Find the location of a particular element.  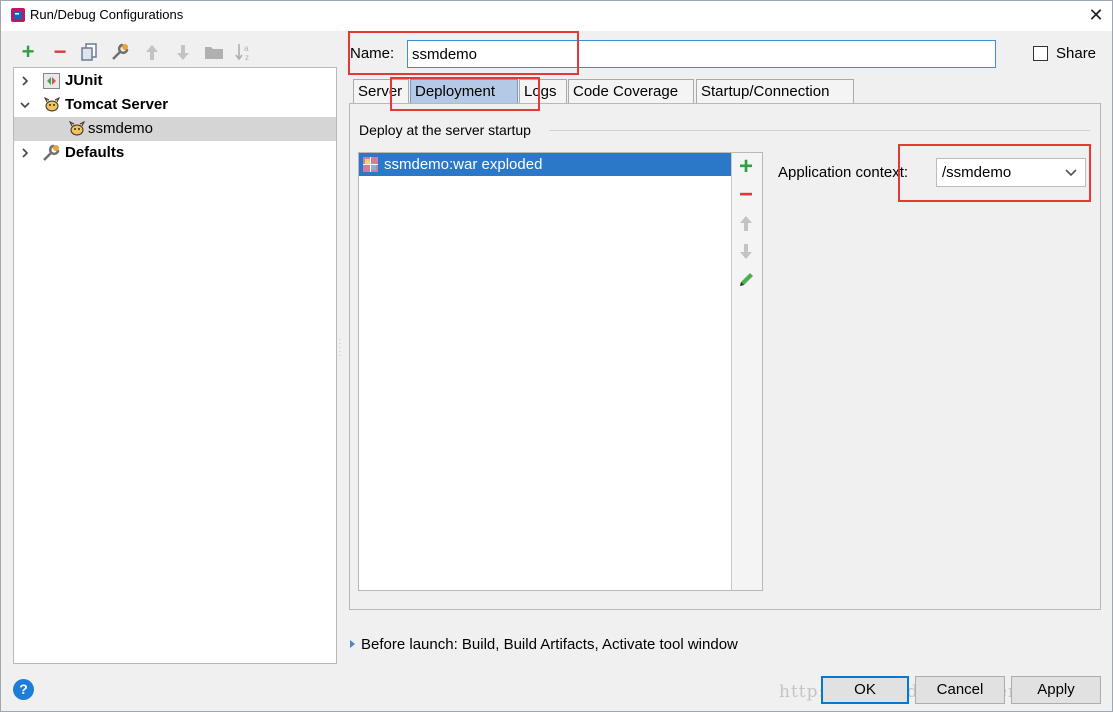

ok-button: OK is located at coordinates (865, 690).